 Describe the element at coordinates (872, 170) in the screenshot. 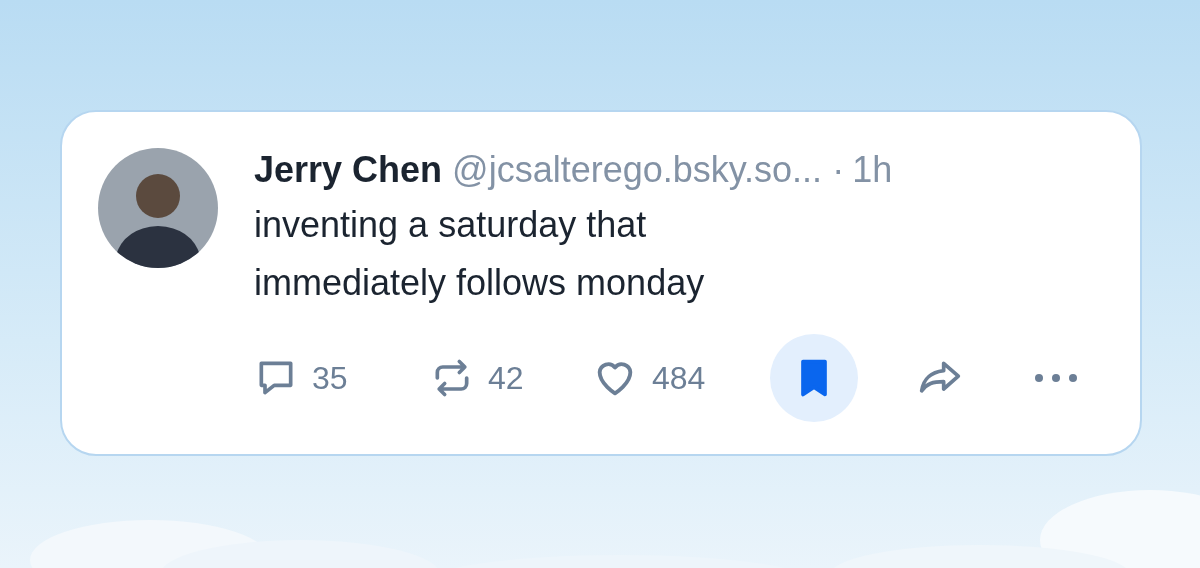

I see `post-time: 1h` at that location.